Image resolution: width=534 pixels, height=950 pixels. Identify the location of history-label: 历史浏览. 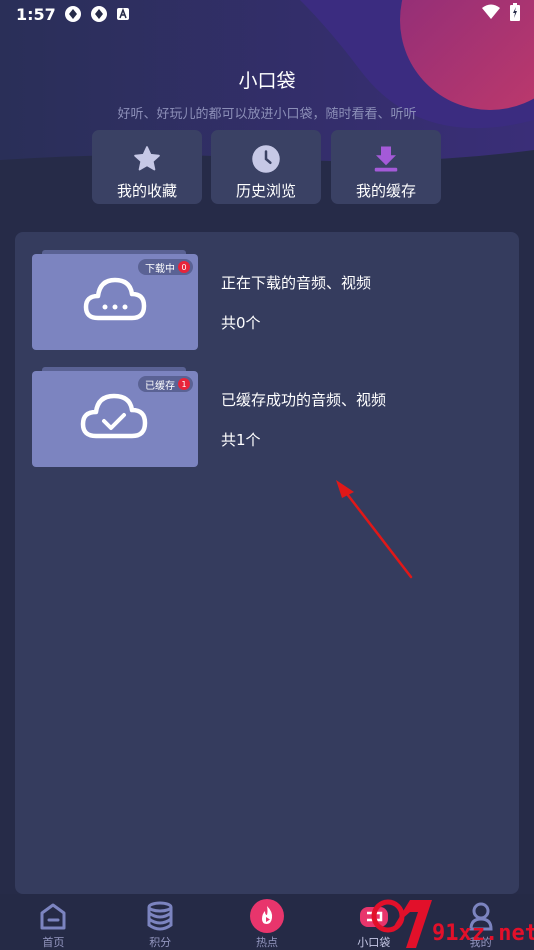
(265, 191).